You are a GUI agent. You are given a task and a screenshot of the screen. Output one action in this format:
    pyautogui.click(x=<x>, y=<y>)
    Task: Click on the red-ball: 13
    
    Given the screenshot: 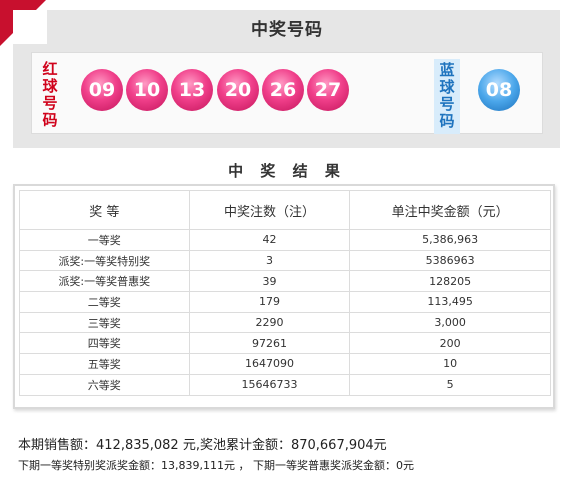 What is the action you would take?
    pyautogui.click(x=192, y=90)
    